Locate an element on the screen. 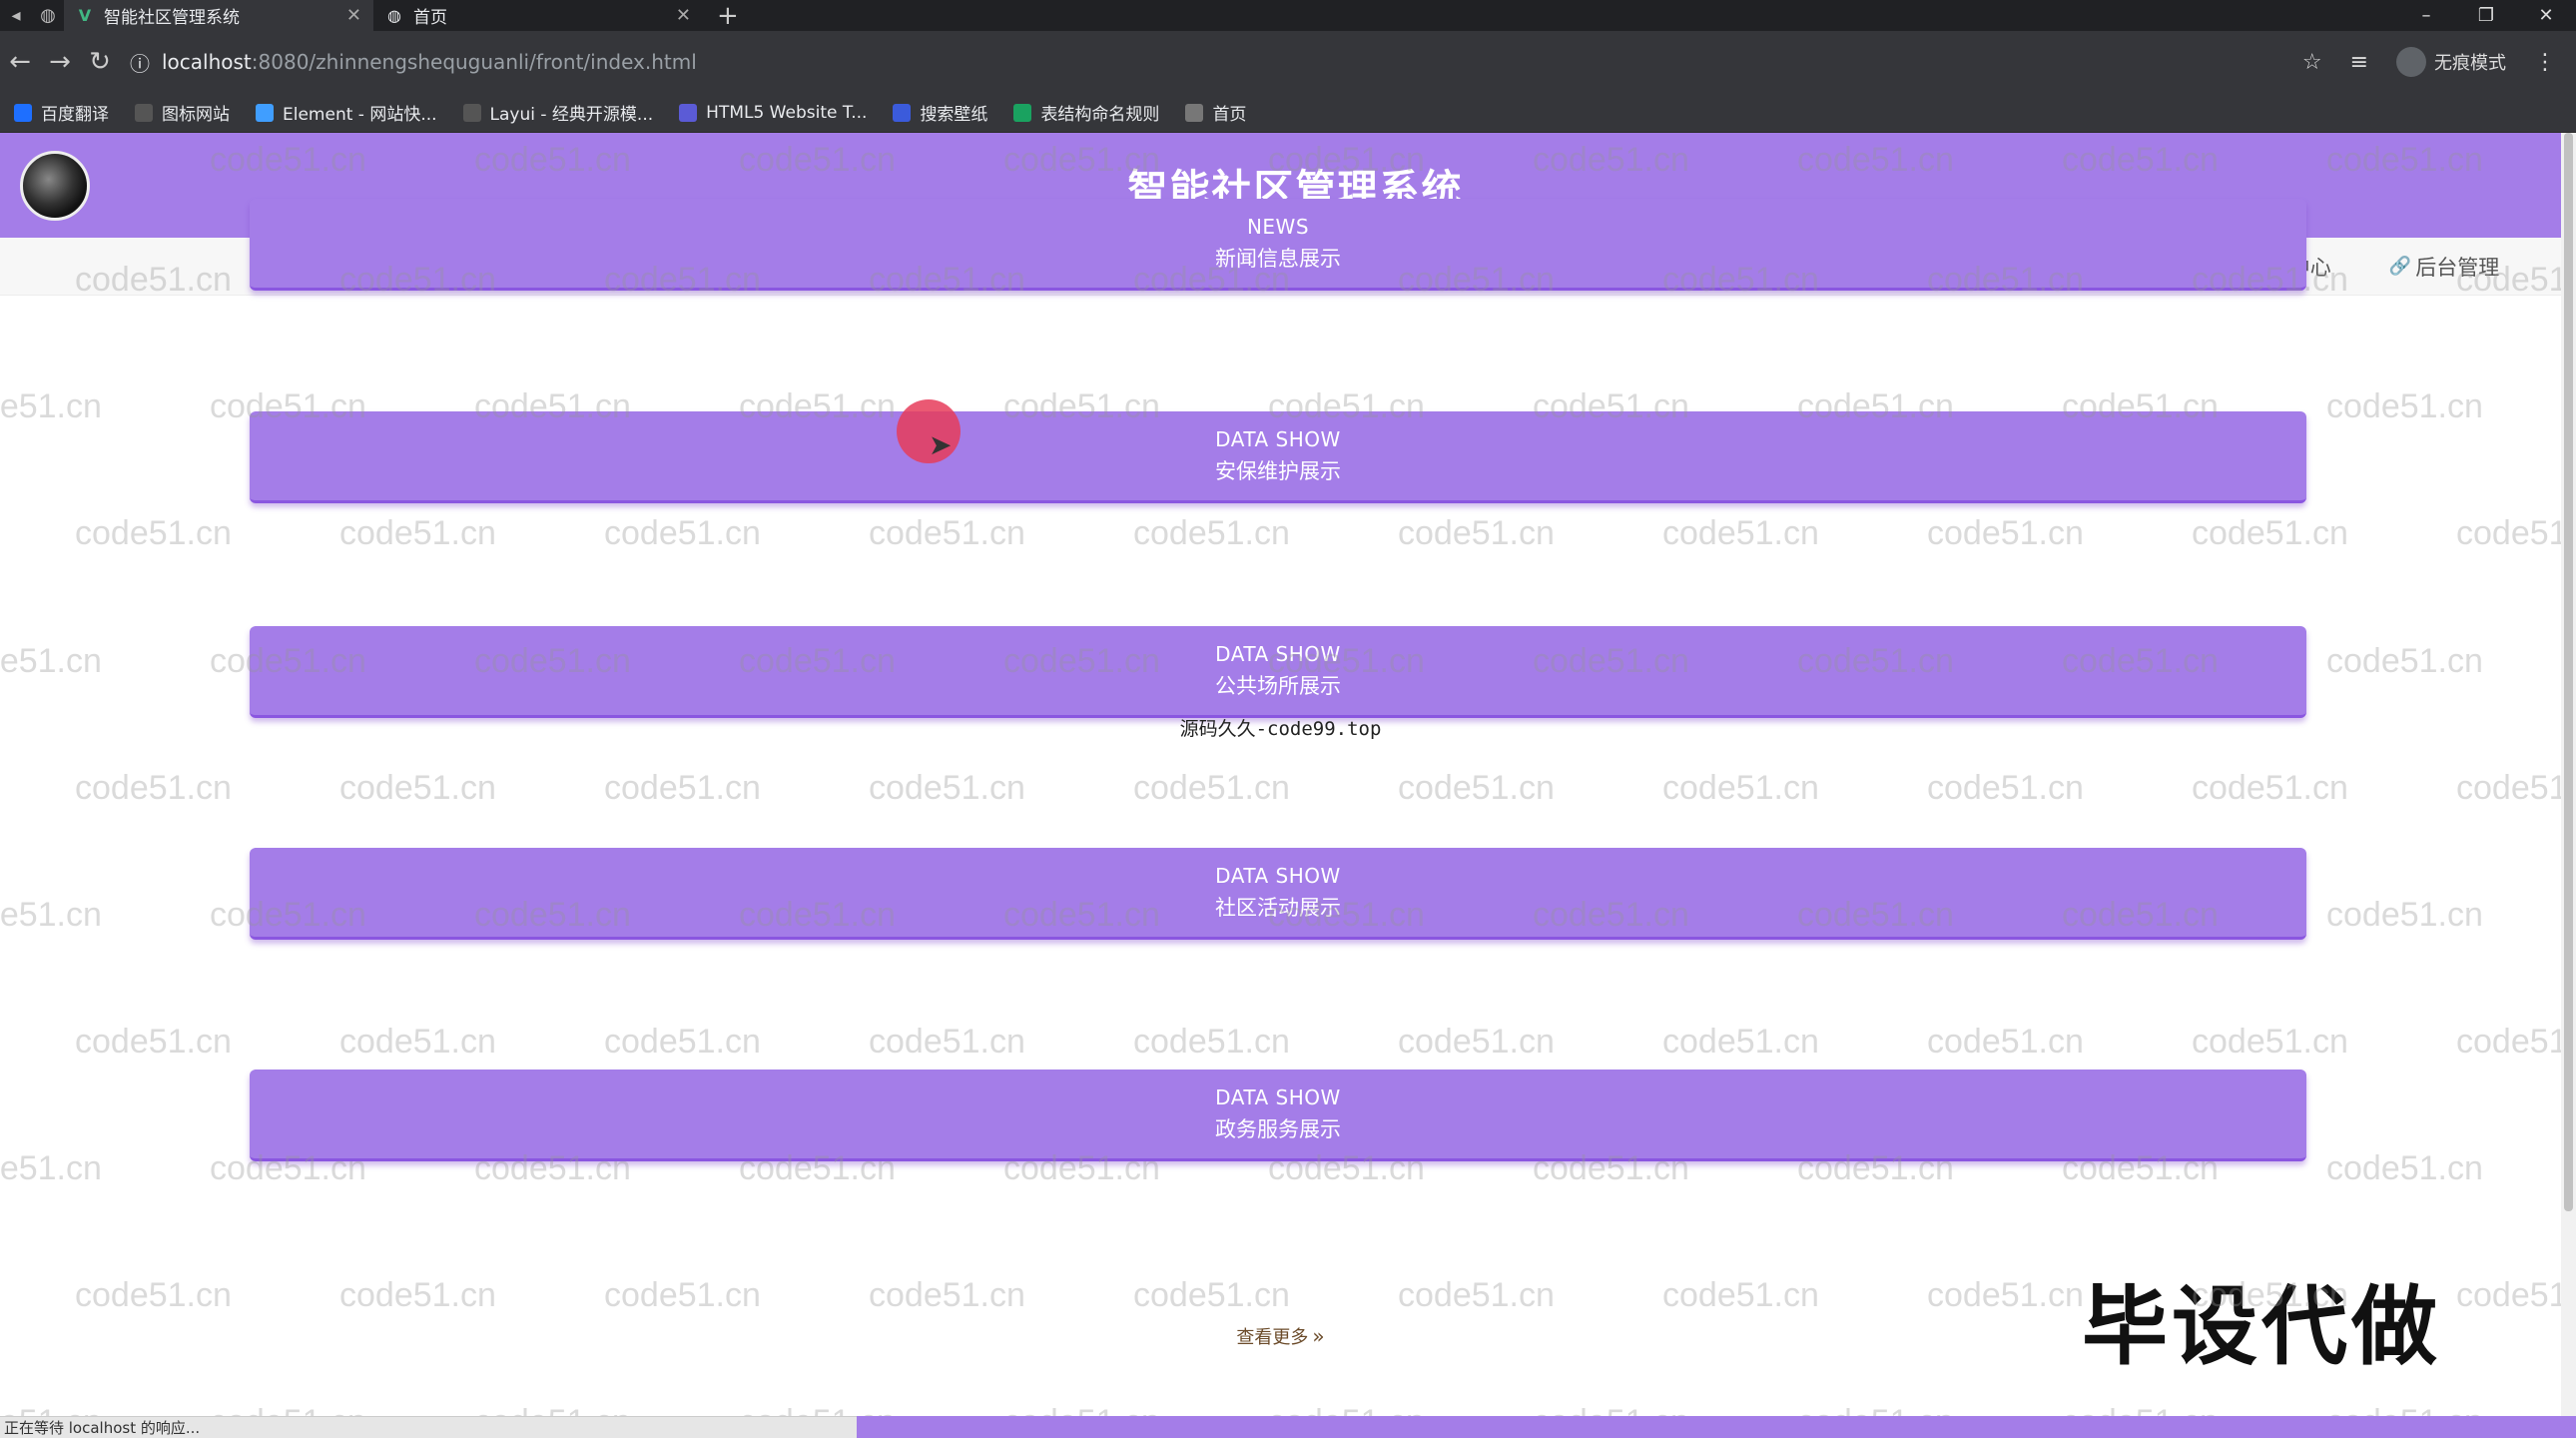  browser-tab-1: V 智能社区管理系统 ✕ is located at coordinates (219, 15).